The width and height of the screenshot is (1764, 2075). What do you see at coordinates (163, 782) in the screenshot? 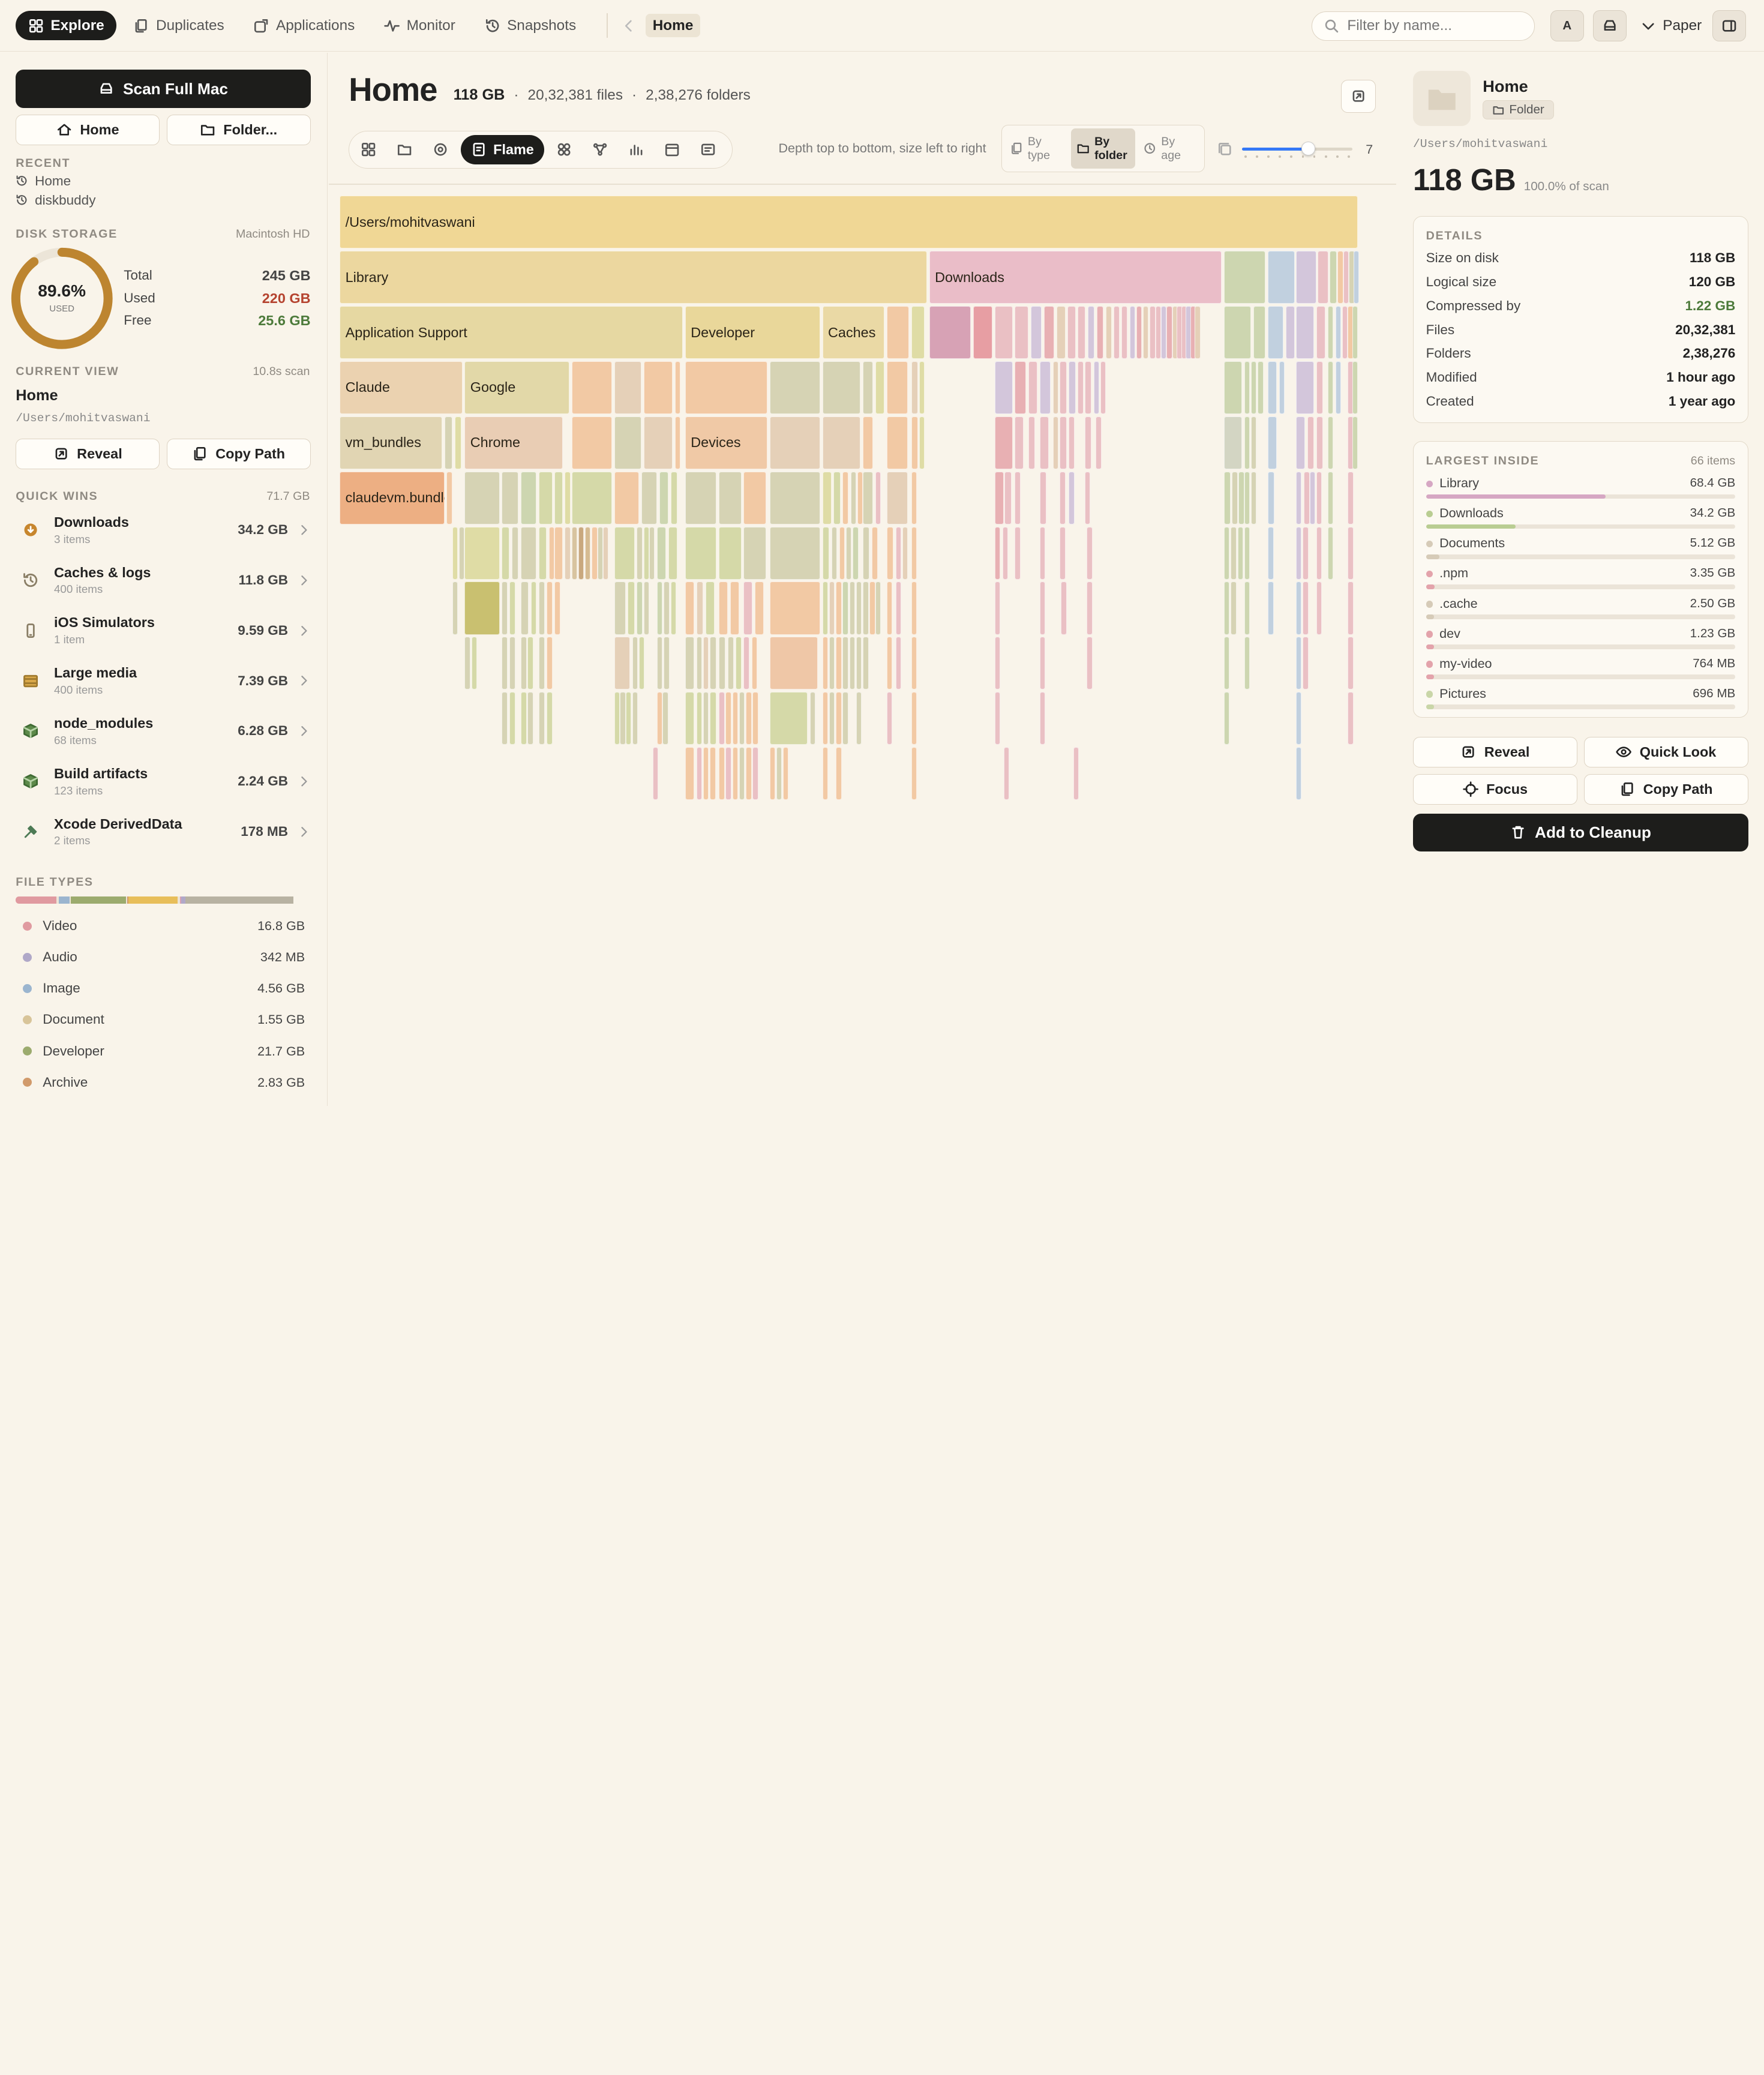
I see `quick-win-item: Build artifacts 123 items 2.24 GB` at bounding box center [163, 782].